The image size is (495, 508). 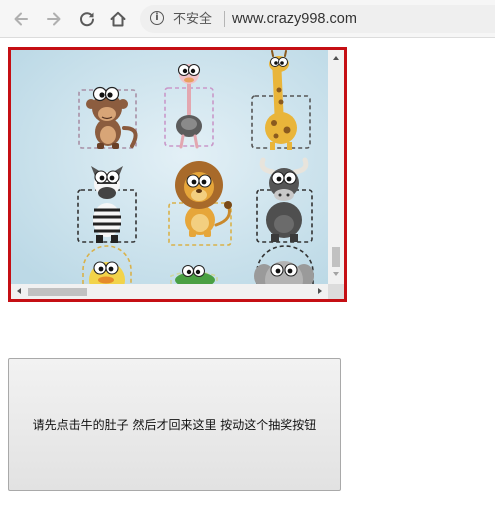 I want to click on scroll-up-icon, so click(x=336, y=58).